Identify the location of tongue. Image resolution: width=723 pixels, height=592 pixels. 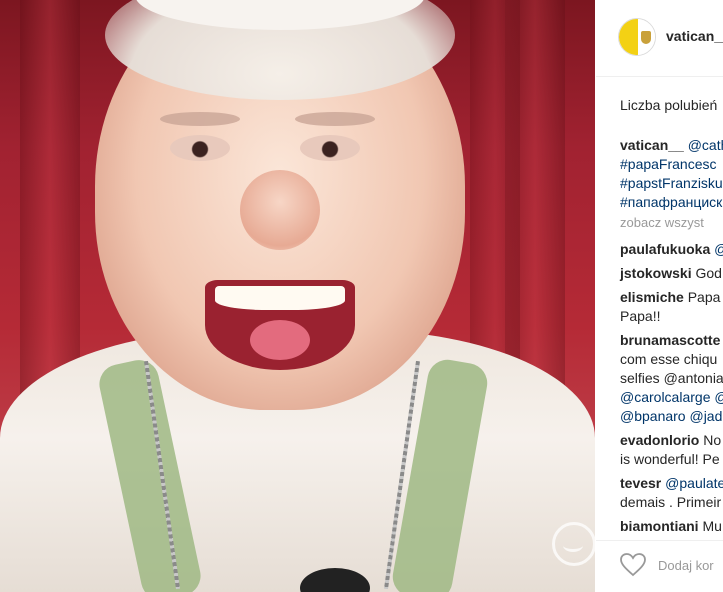
(280, 340).